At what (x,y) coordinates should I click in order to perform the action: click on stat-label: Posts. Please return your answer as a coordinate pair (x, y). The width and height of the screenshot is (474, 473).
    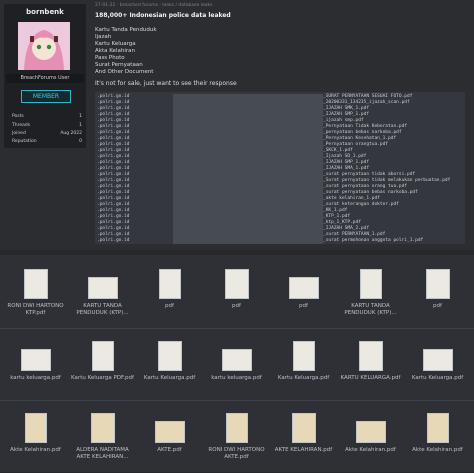
    Looking at the image, I should click on (18, 116).